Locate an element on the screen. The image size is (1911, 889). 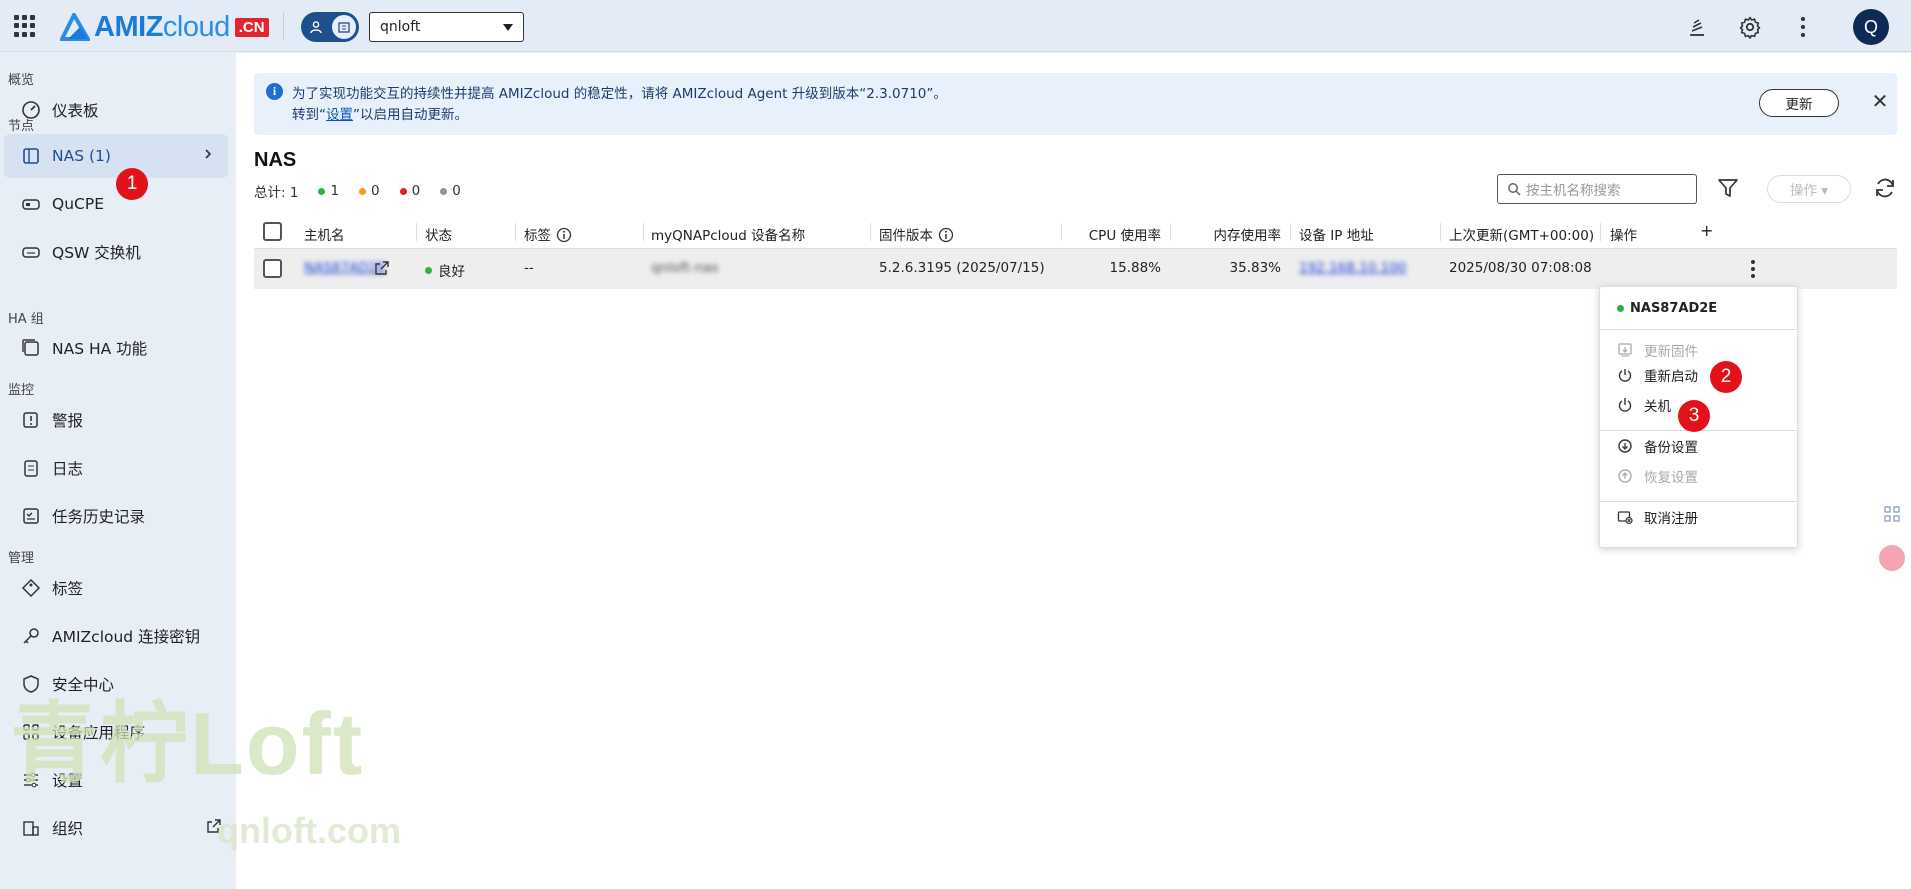
chevron-right-icon is located at coordinates (208, 156).